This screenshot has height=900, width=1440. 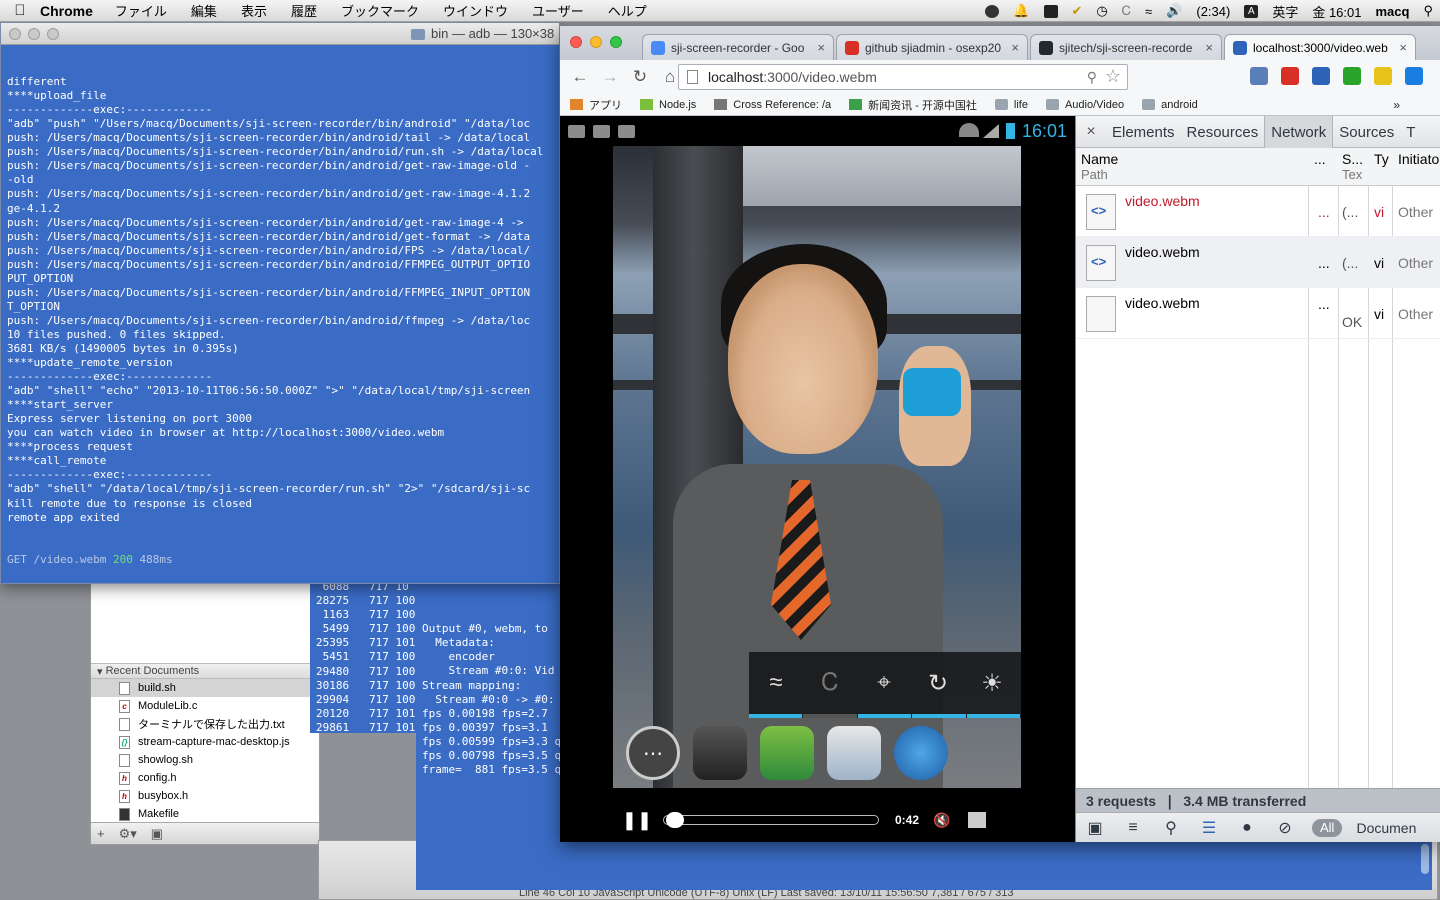 What do you see at coordinates (205, 778) in the screenshot?
I see `recent-file-item: h config.h` at bounding box center [205, 778].